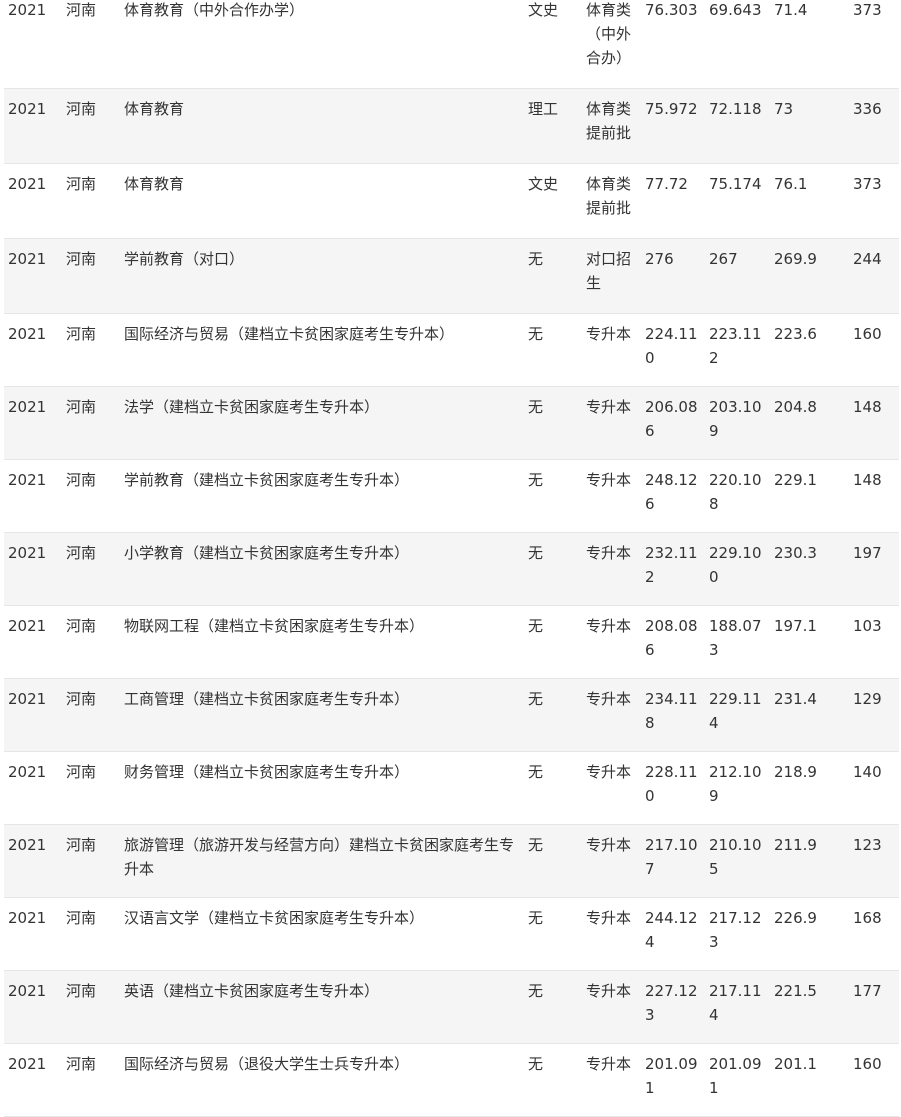  Describe the element at coordinates (867, 845) in the screenshot. I see `control-line-cell: 123` at that location.